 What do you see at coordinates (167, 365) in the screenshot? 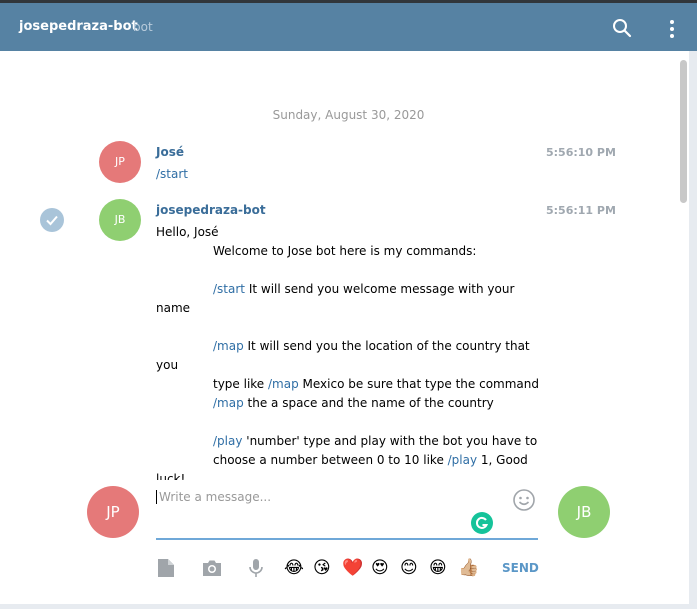
I see `message-line: you` at bounding box center [167, 365].